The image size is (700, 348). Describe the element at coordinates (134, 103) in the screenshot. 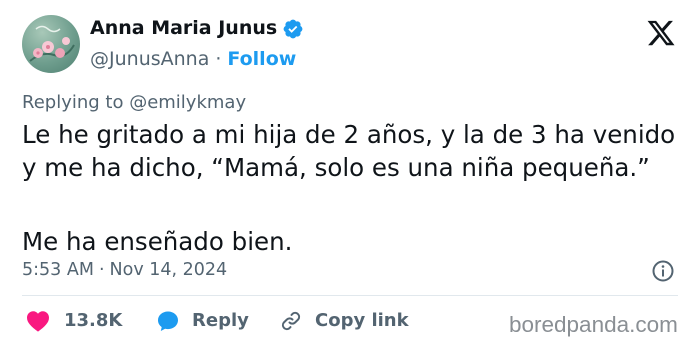

I see `replying-to: Replying to @emilykmay` at that location.